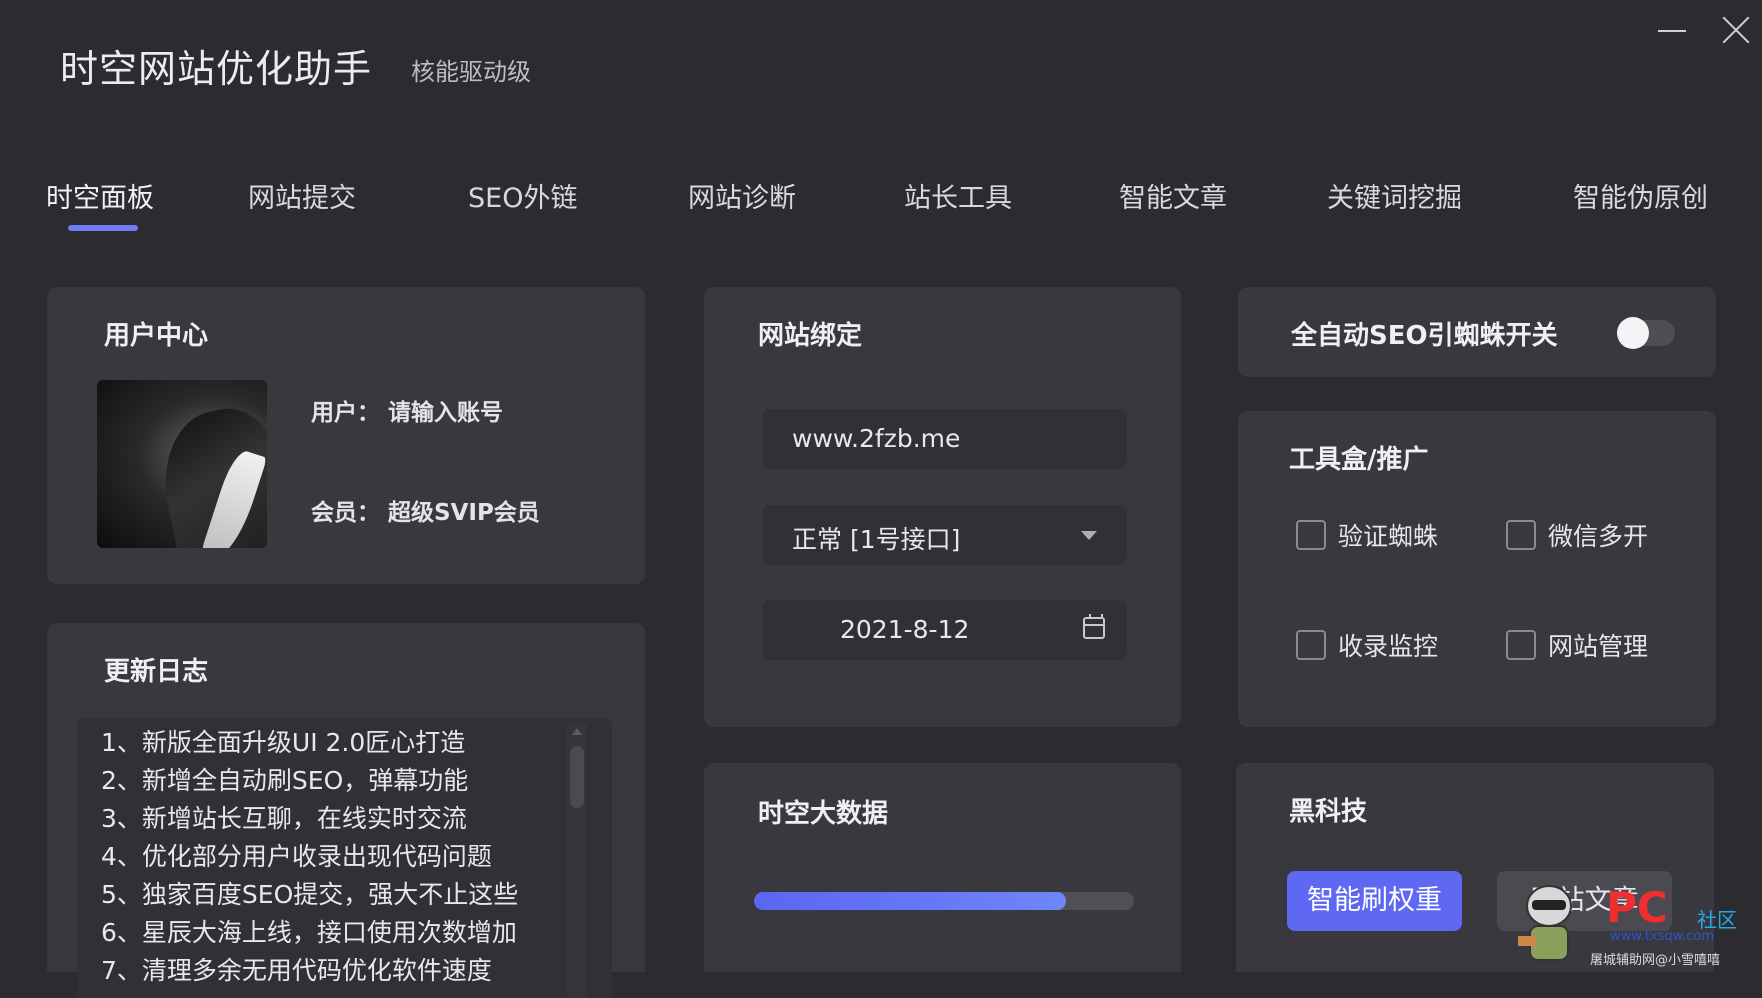  I want to click on checkbox-label: 验证蜘蛛, so click(1388, 536).